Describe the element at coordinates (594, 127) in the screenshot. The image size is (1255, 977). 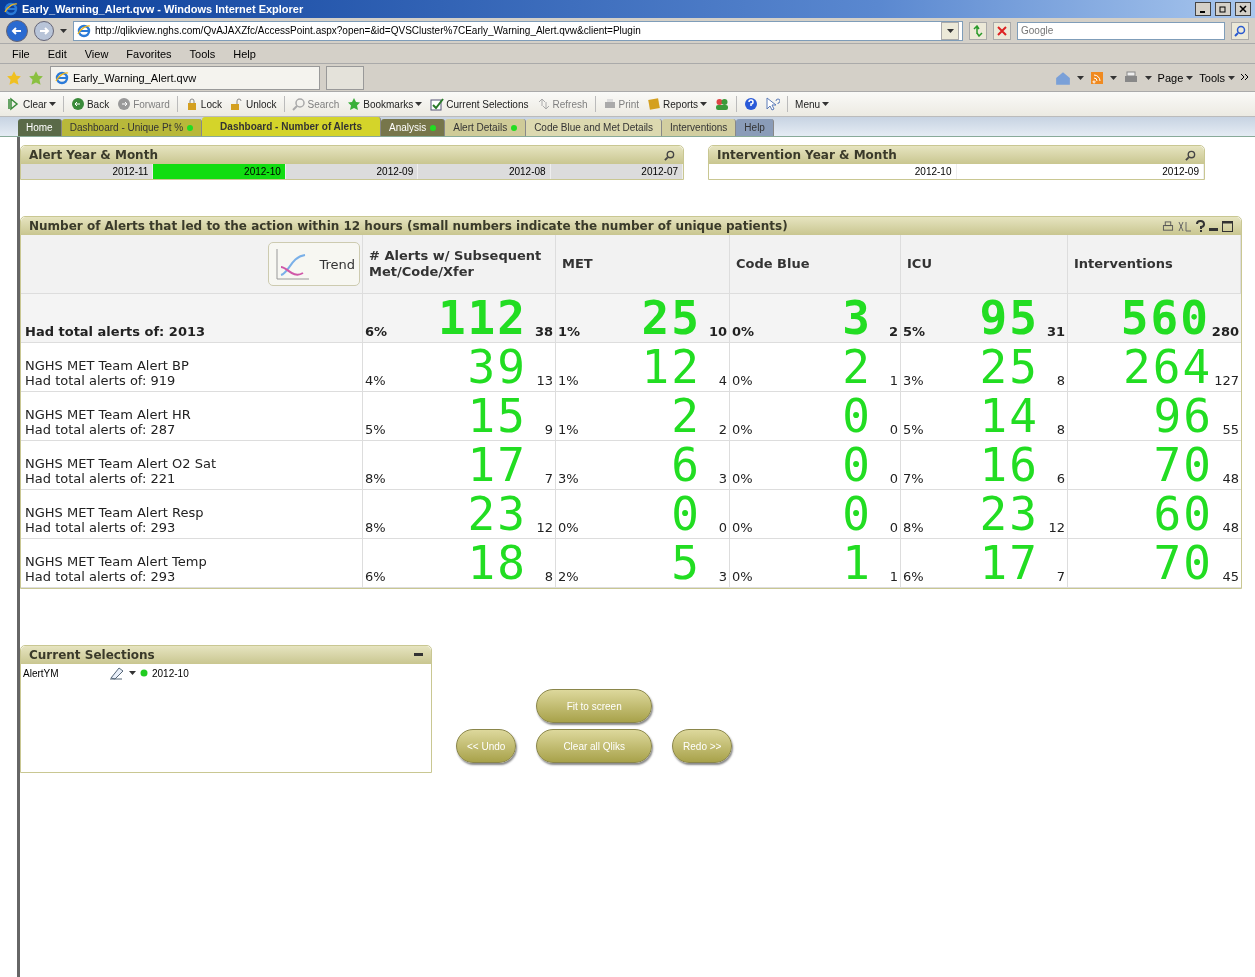
I see `sheet-tab: Code Blue and Met Details` at that location.